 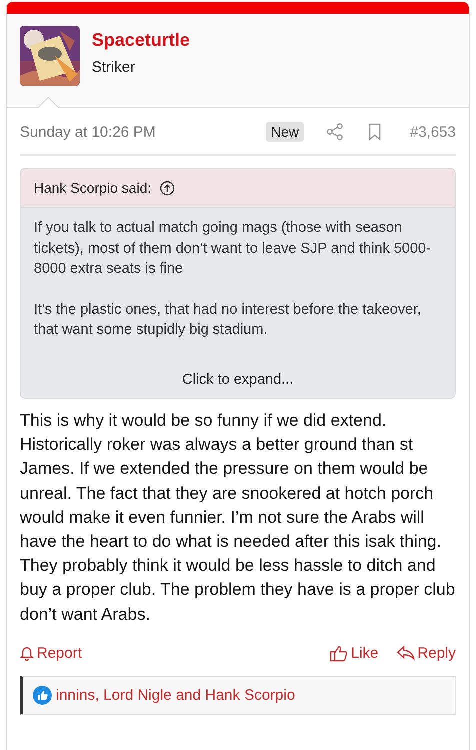 What do you see at coordinates (51, 653) in the screenshot?
I see `report-link: Report` at bounding box center [51, 653].